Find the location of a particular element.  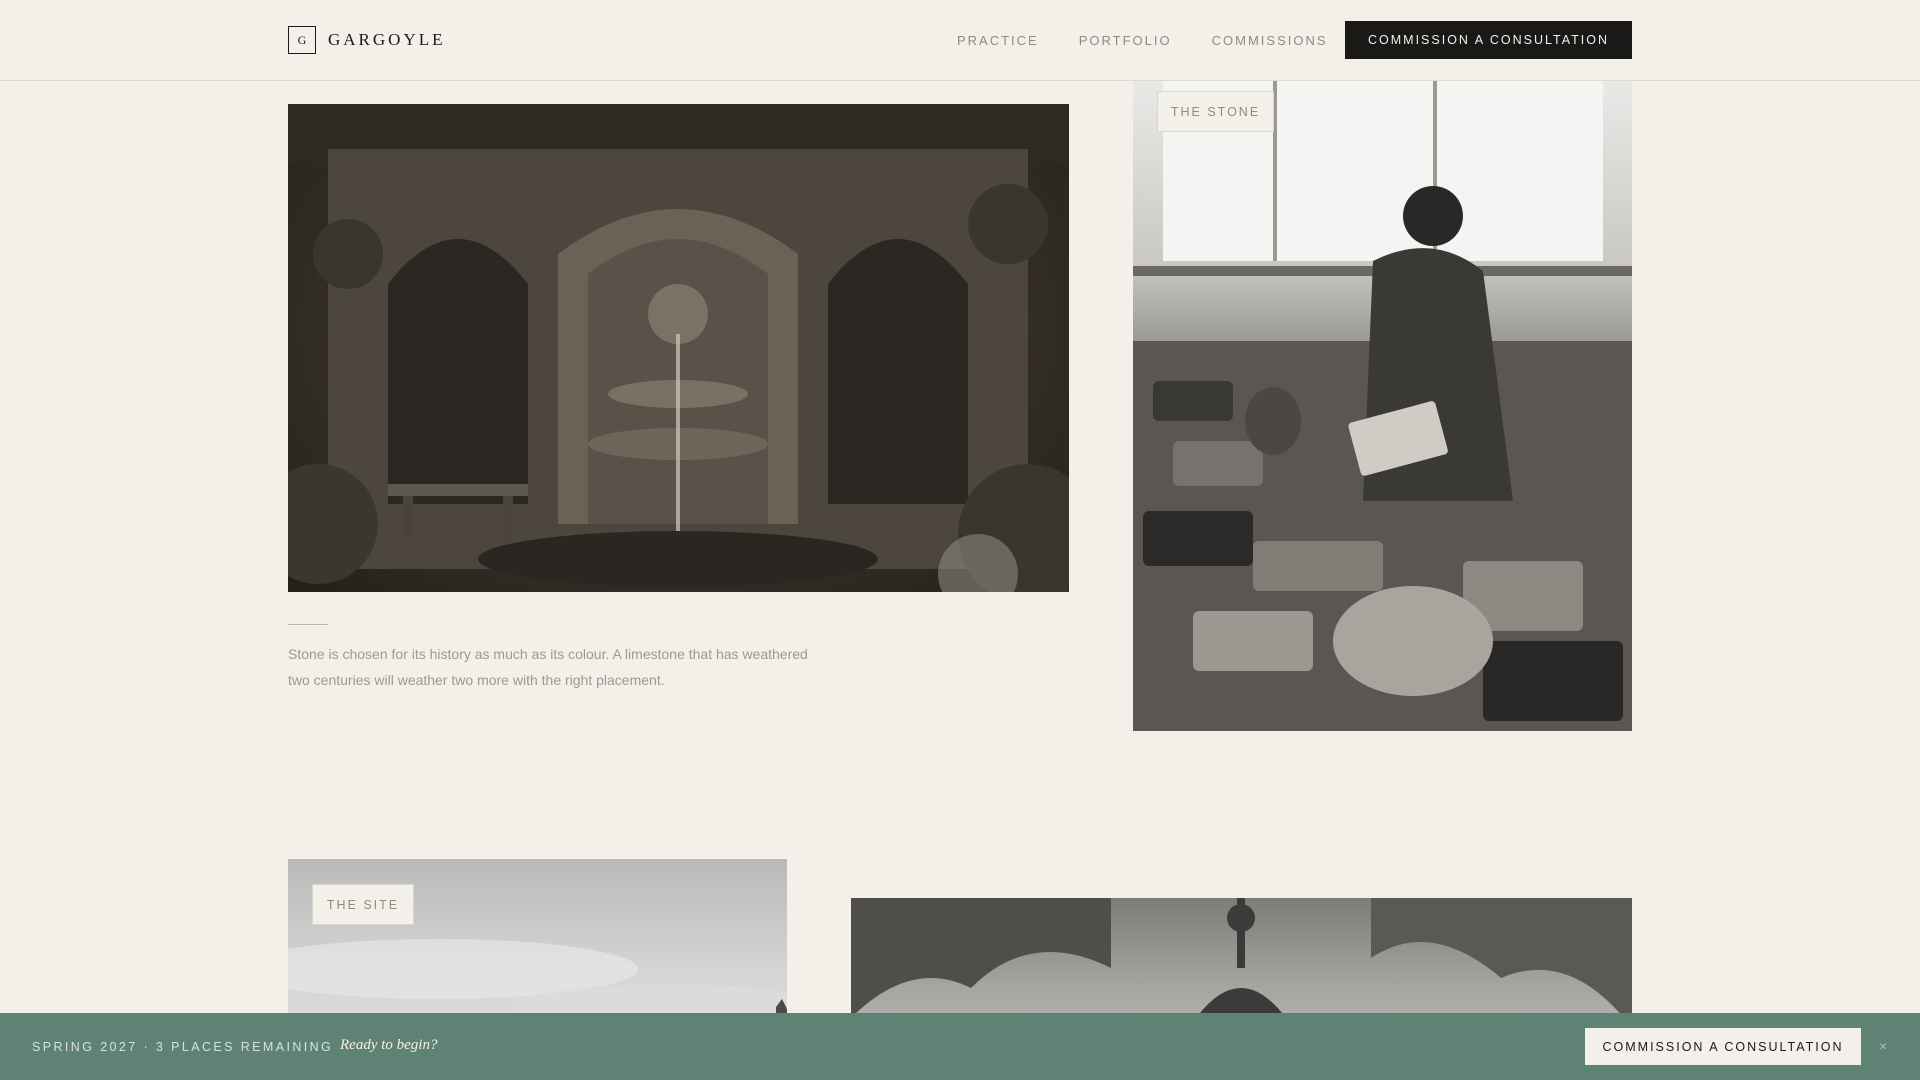

availability-status: SPRING 2027 · 3 PLACES REMAINING is located at coordinates (183, 1047).